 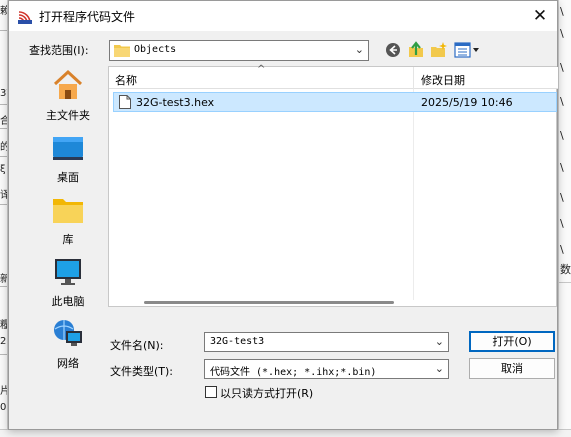 I want to click on place-this-pc: 此电脑, so click(x=68, y=284).